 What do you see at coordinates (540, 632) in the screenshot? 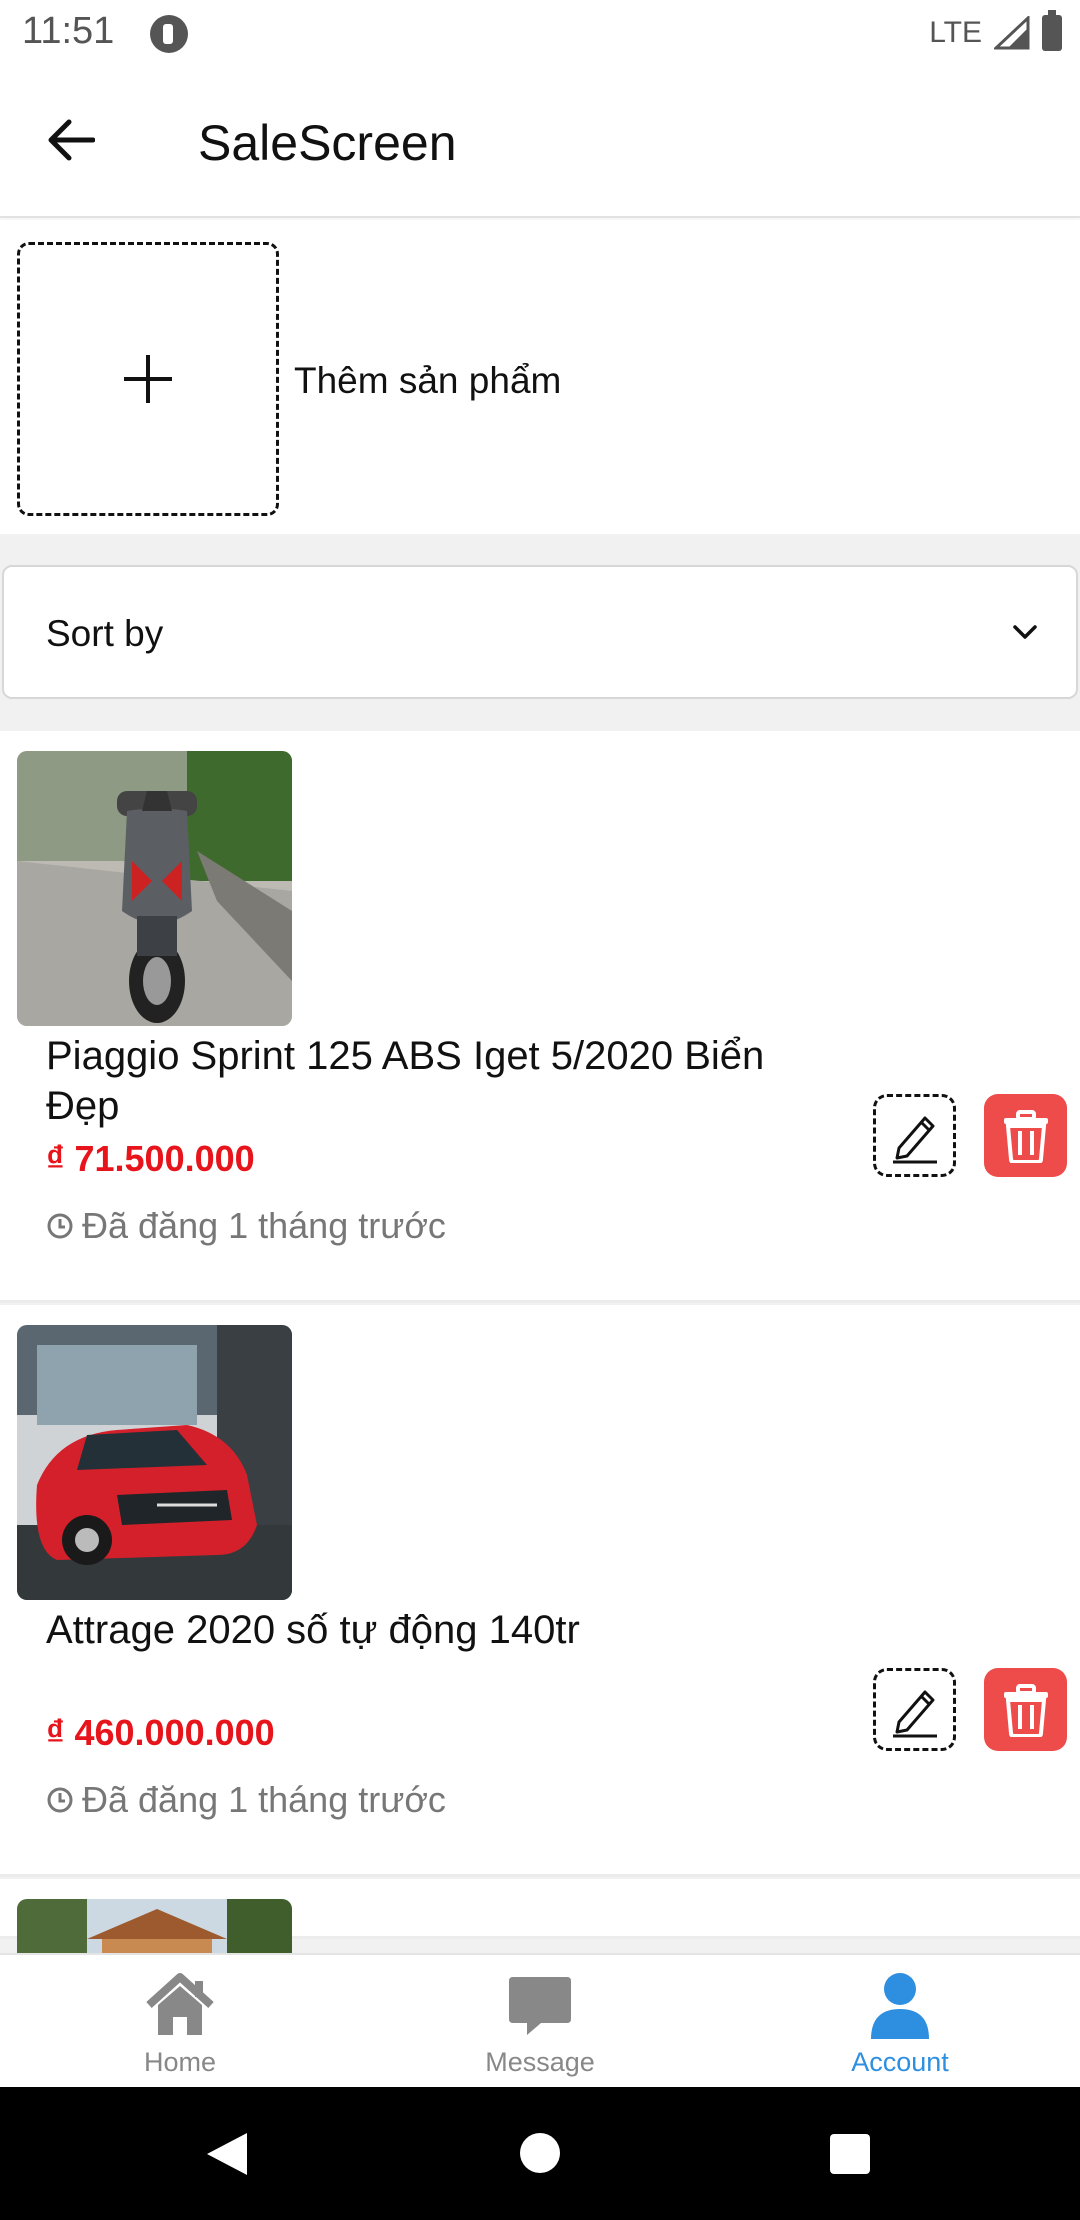
I see `sort-dropdown: Sort by` at bounding box center [540, 632].